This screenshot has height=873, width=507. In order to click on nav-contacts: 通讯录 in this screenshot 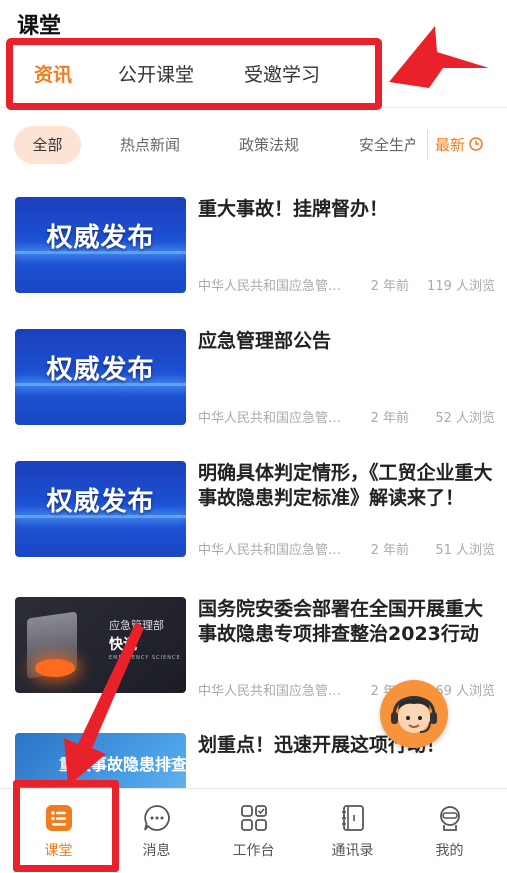, I will do `click(352, 831)`.